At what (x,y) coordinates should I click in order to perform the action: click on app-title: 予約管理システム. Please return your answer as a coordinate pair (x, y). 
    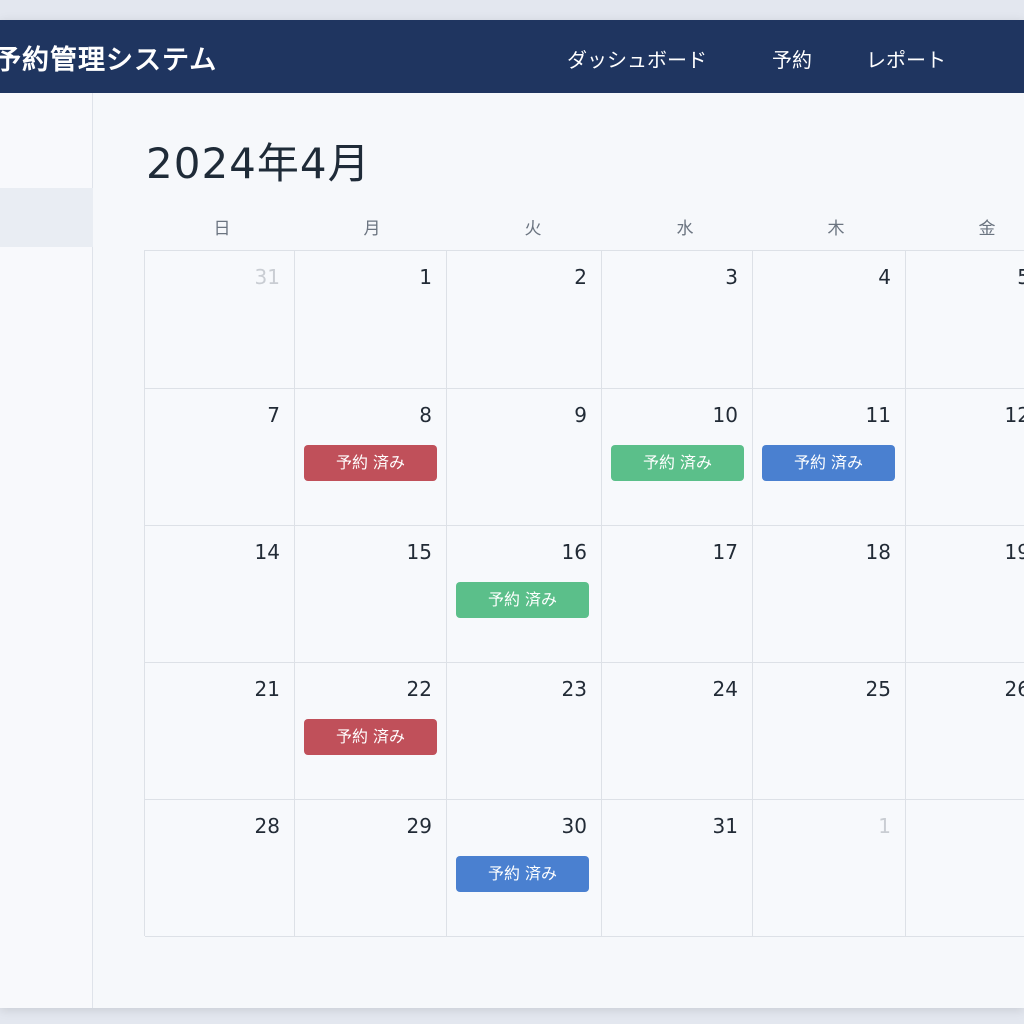
    Looking at the image, I should click on (109, 60).